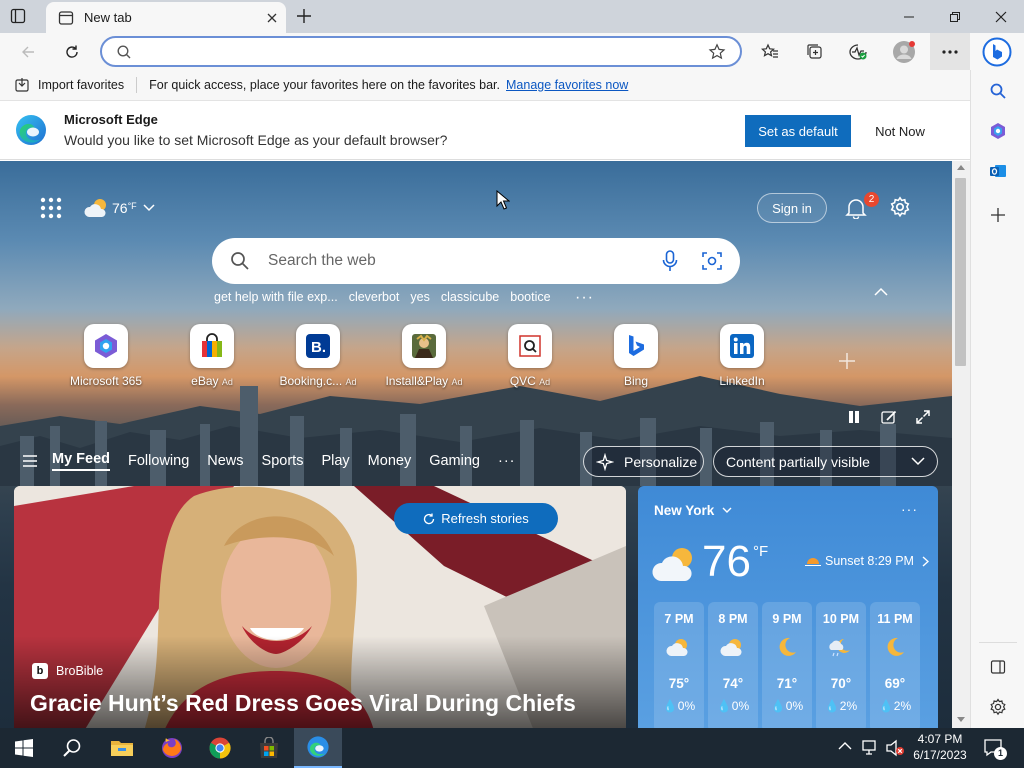  Describe the element at coordinates (717, 51) in the screenshot. I see `favorite-star-icon` at that location.